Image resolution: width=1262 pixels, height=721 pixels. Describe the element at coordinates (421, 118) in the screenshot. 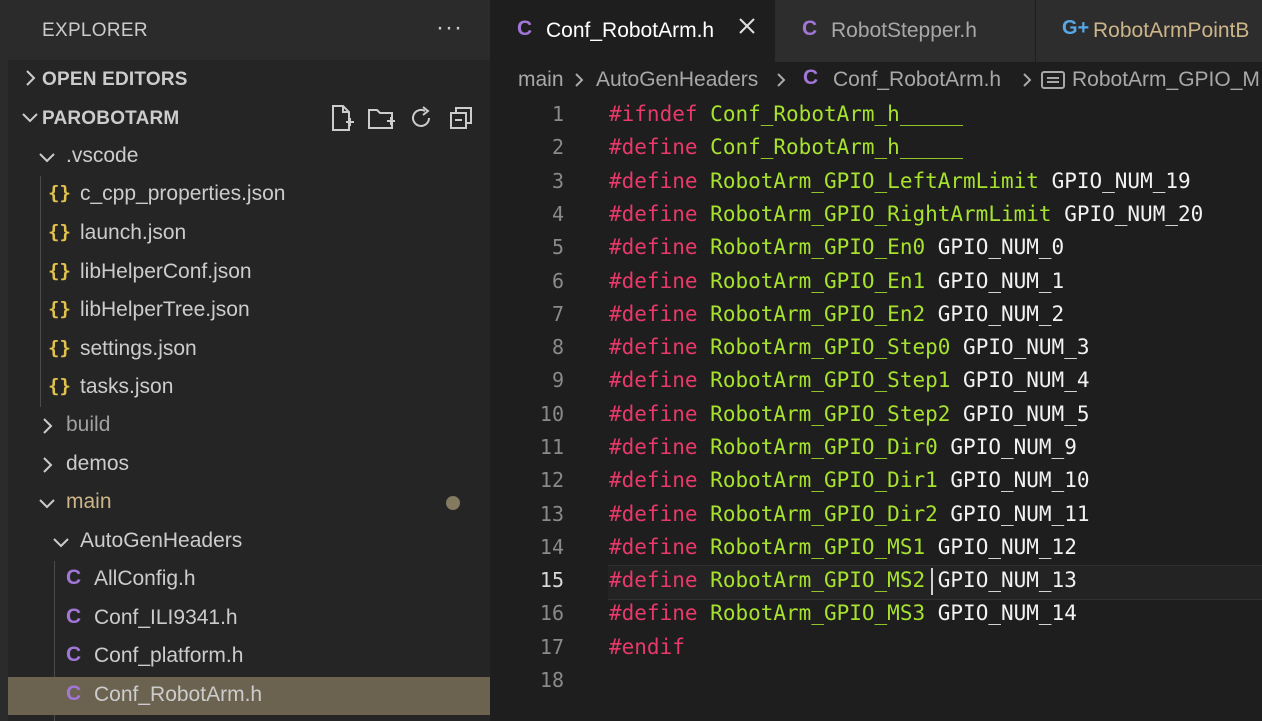

I see `refresh-icon` at that location.